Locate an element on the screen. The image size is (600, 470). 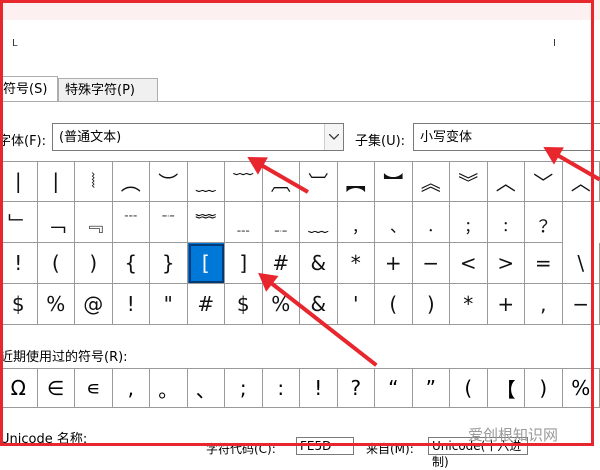
recent-symbol-cell: : is located at coordinates (282, 388).